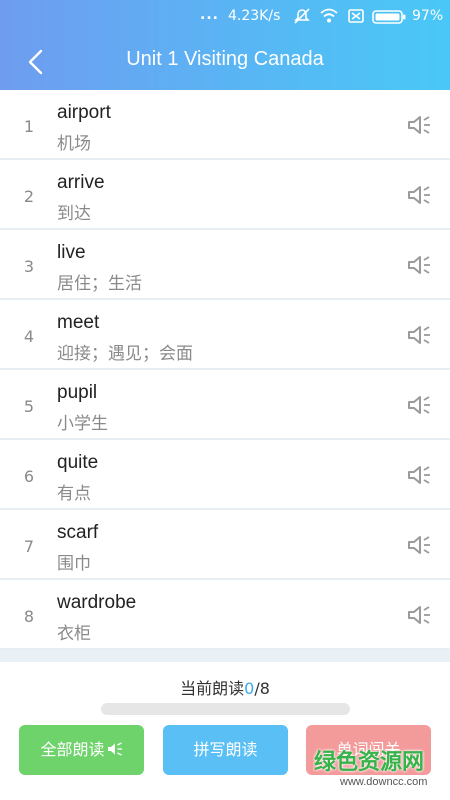  What do you see at coordinates (29, 406) in the screenshot?
I see `word-number: 5` at bounding box center [29, 406].